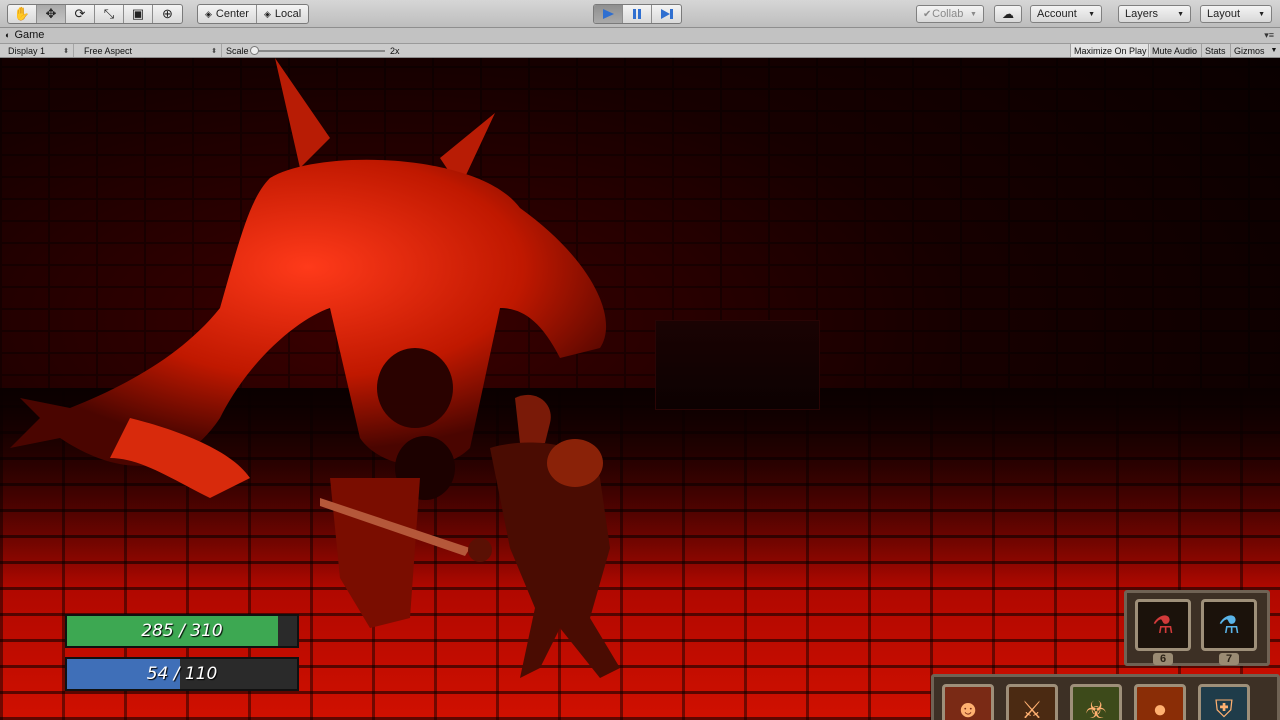 This screenshot has width=1280, height=720. I want to click on scale-label: Scale, so click(237, 50).